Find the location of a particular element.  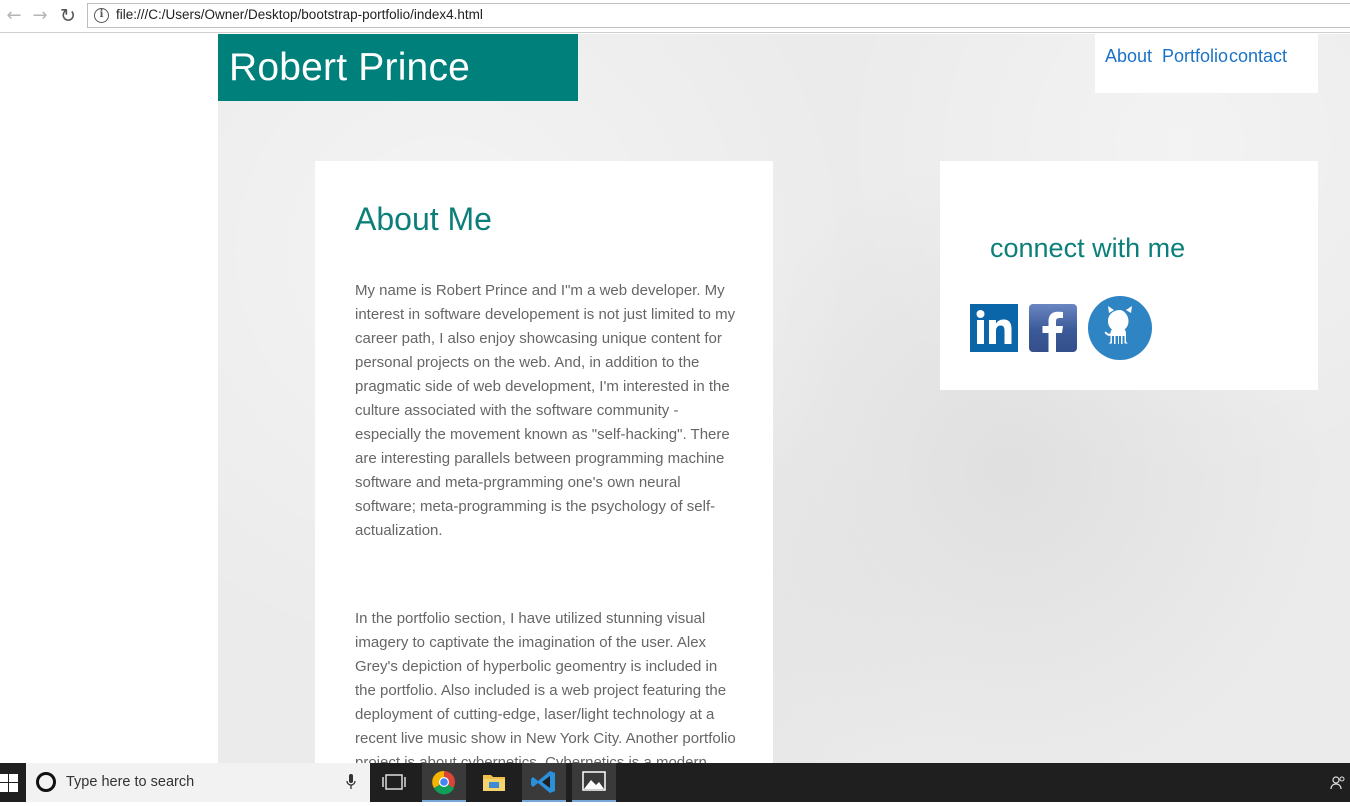

top-navigation: About Portfolio contact is located at coordinates (1206, 63).